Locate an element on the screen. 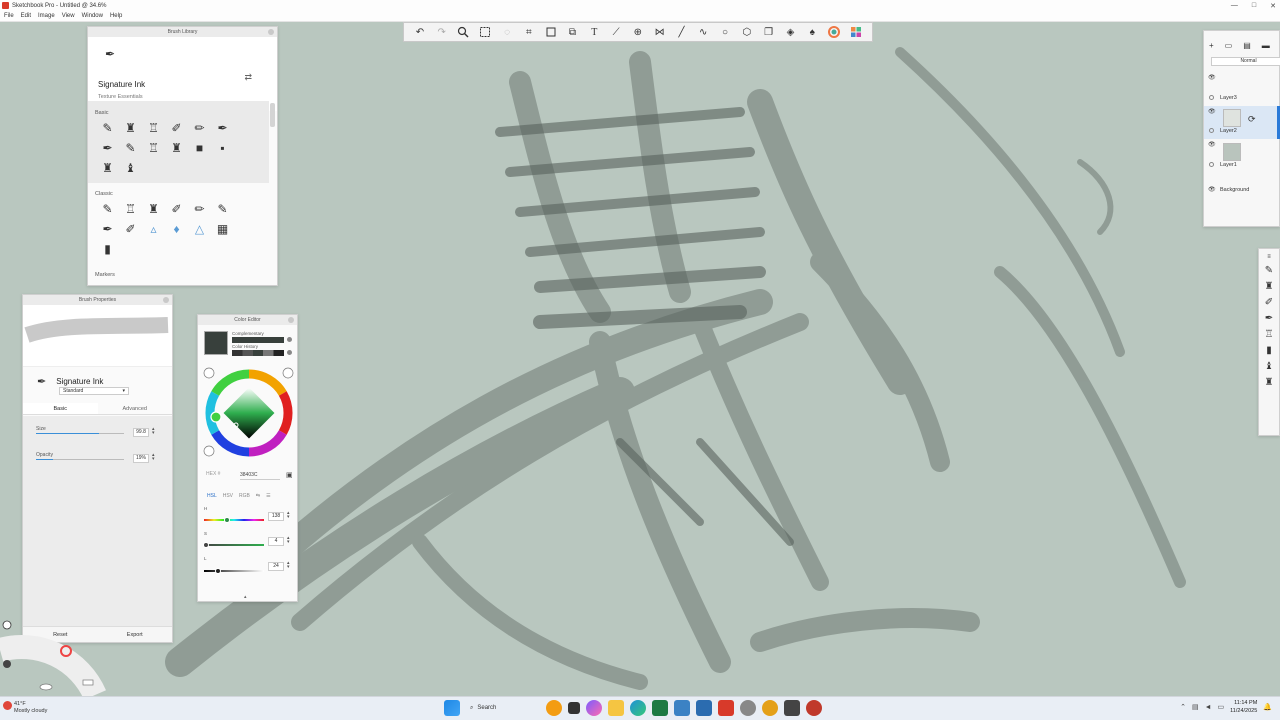 Image resolution: width=1280 pixels, height=720 pixels. ruler-icon: ⟋ is located at coordinates (616, 32).